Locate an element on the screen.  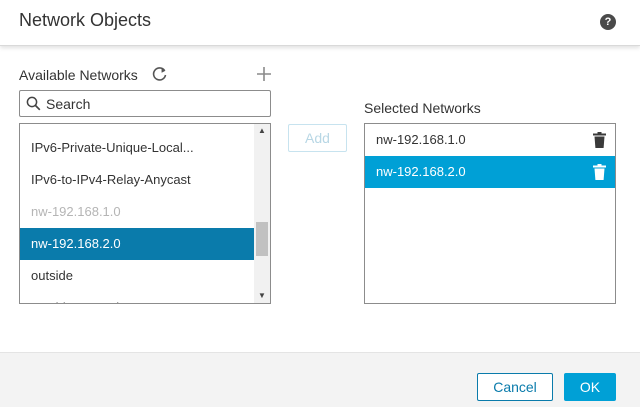
add-button: Add is located at coordinates (317, 138).